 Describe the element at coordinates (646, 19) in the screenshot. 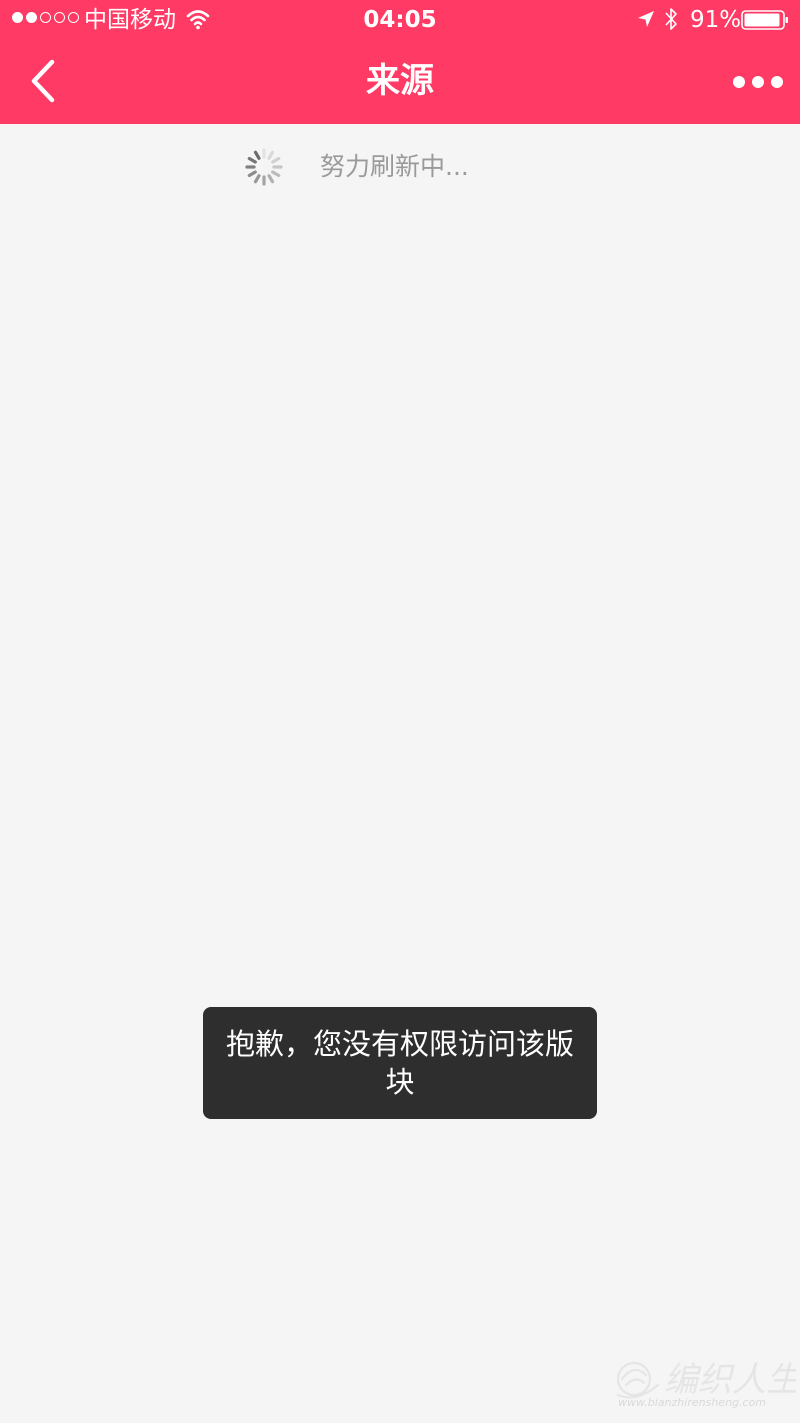

I see `location-arrow-icon` at that location.